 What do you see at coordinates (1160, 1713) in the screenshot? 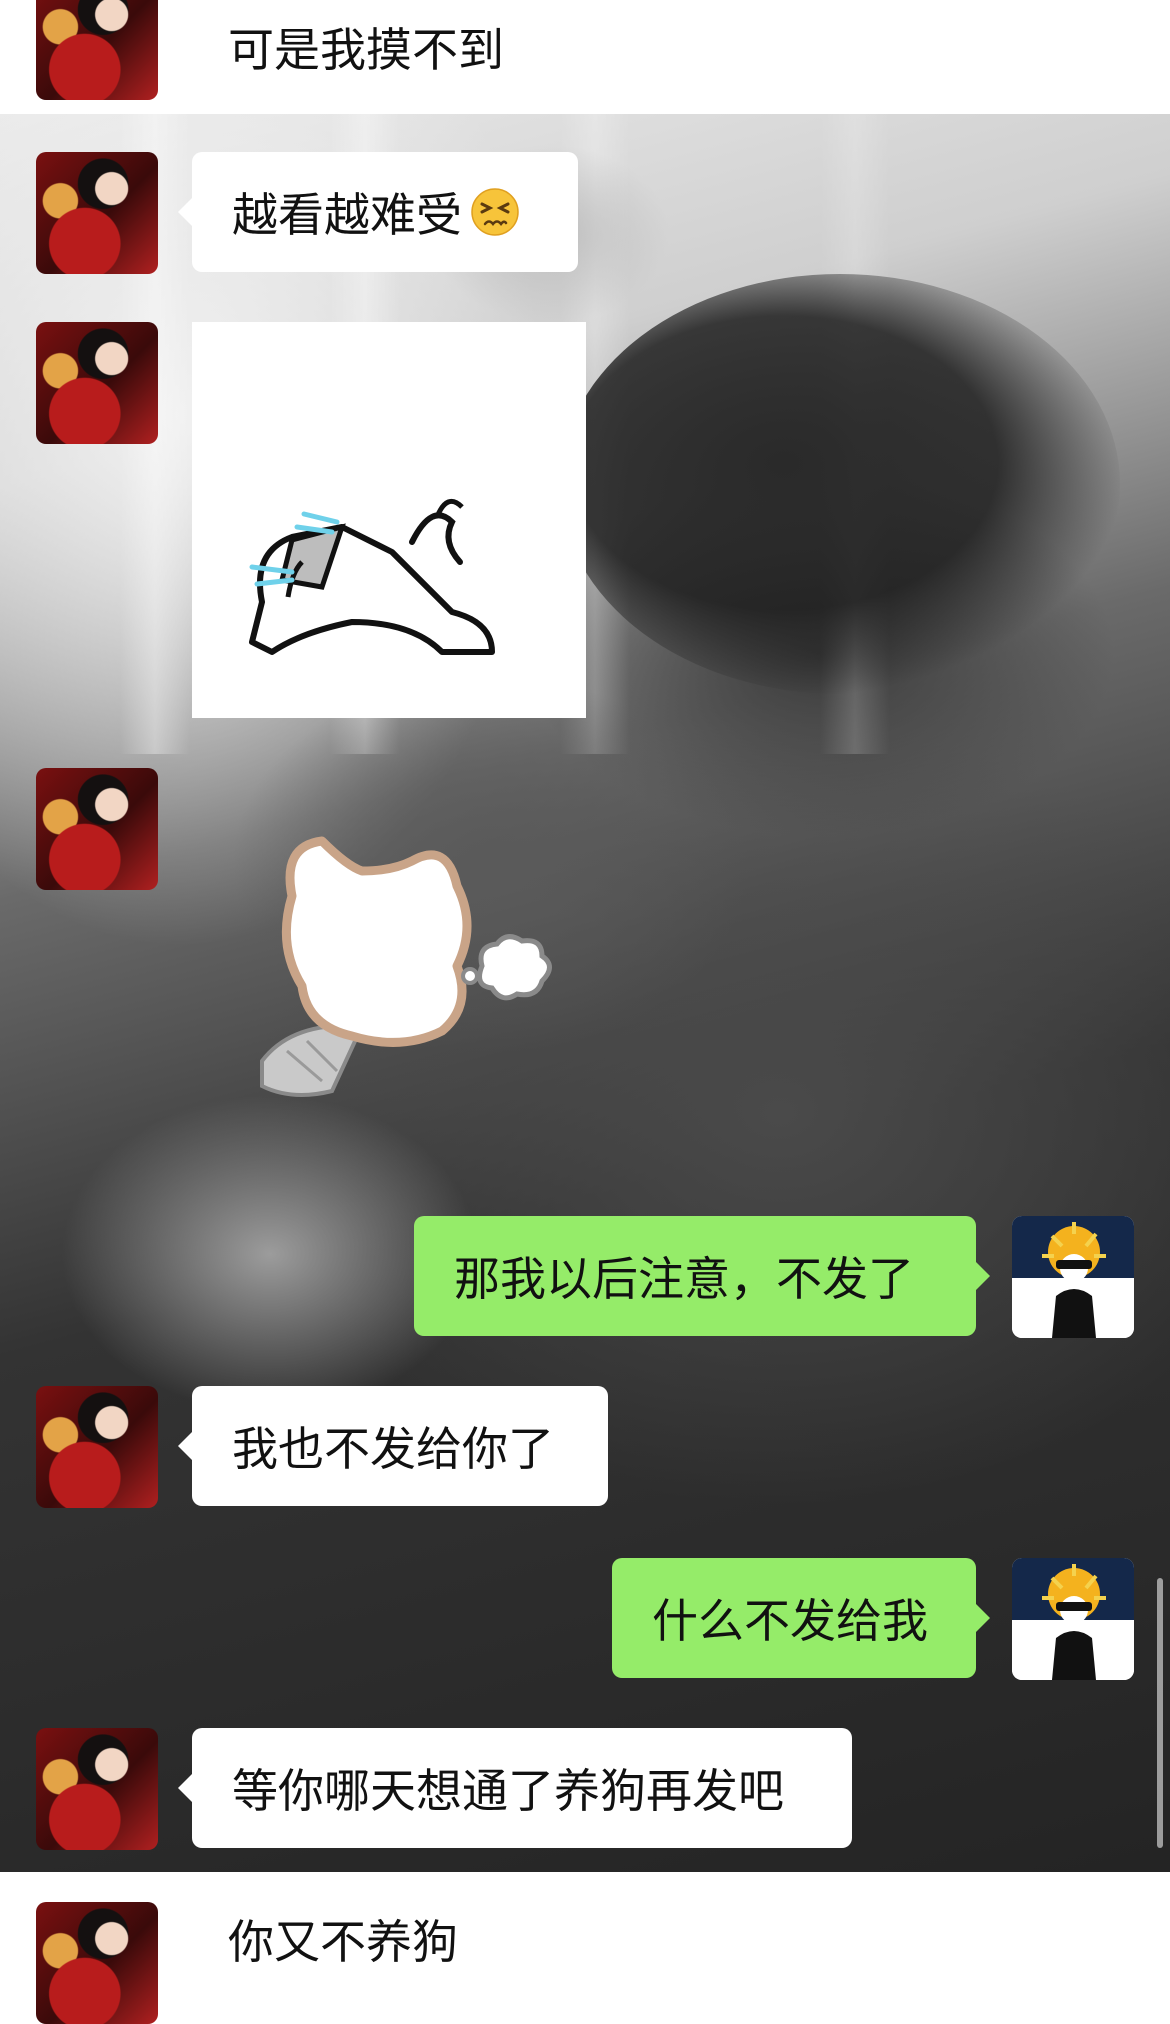
I see `scrollbar` at bounding box center [1160, 1713].